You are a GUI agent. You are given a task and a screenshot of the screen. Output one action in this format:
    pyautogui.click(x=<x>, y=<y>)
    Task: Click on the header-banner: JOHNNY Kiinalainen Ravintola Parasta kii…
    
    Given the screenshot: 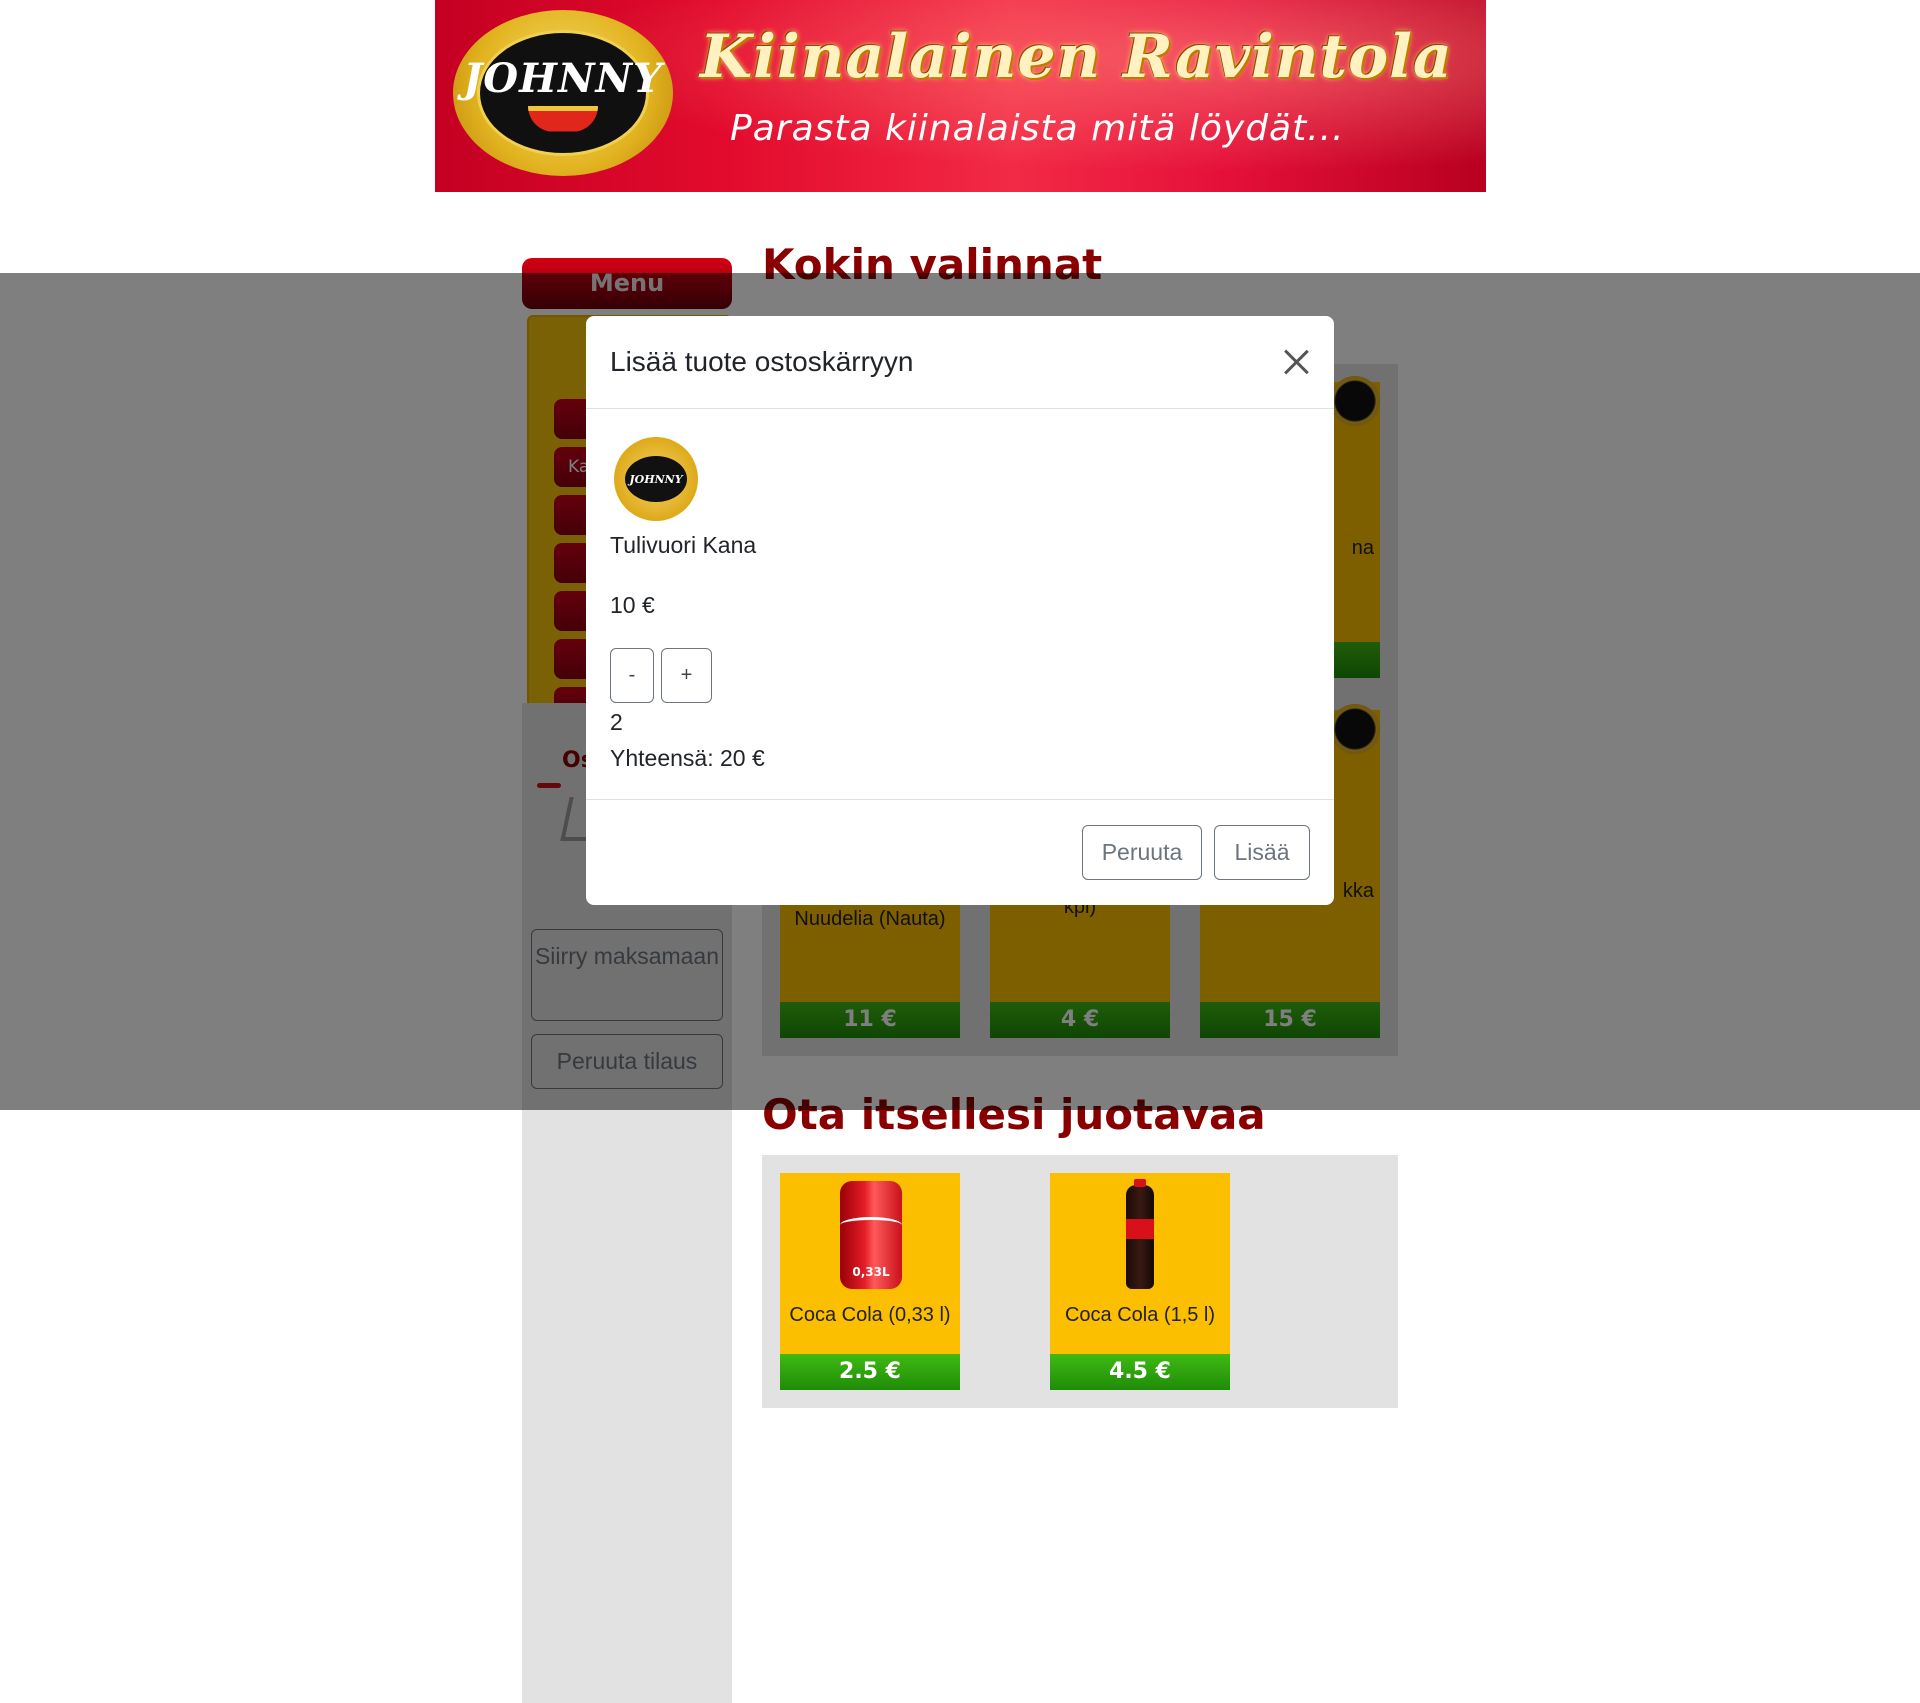 What is the action you would take?
    pyautogui.click(x=960, y=96)
    